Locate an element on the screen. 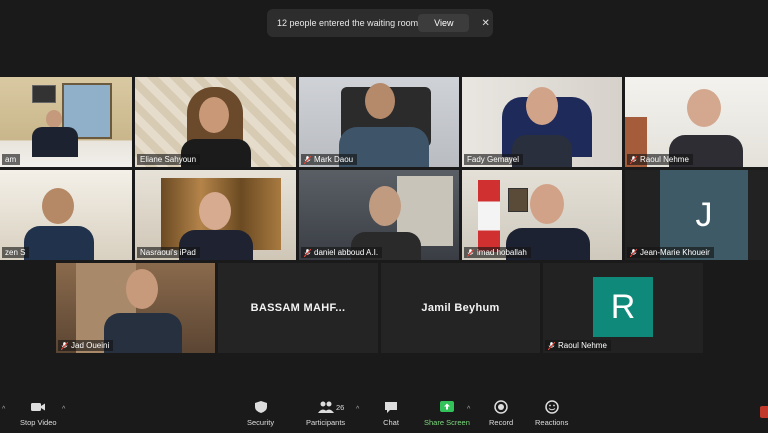 Image resolution: width=768 pixels, height=433 pixels. video-tile-13: Jamil Beyhum is located at coordinates (460, 308).